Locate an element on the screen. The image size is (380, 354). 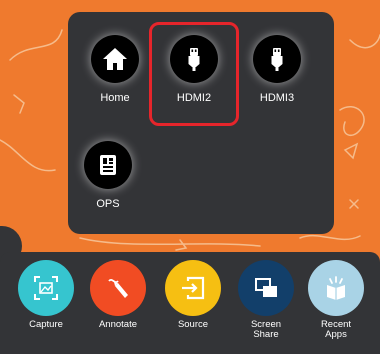
source-label-hdmi3: HDMI3 is located at coordinates (277, 98).